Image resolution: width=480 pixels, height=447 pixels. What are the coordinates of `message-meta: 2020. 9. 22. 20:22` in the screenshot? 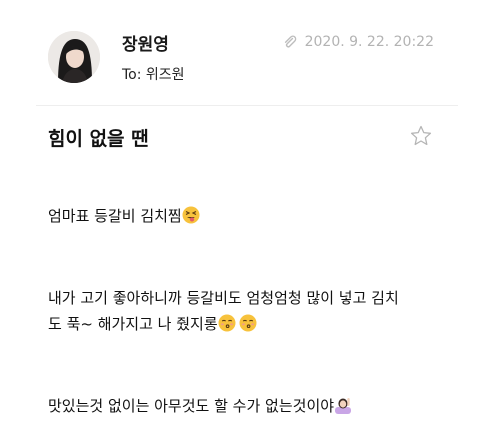 It's located at (358, 42).